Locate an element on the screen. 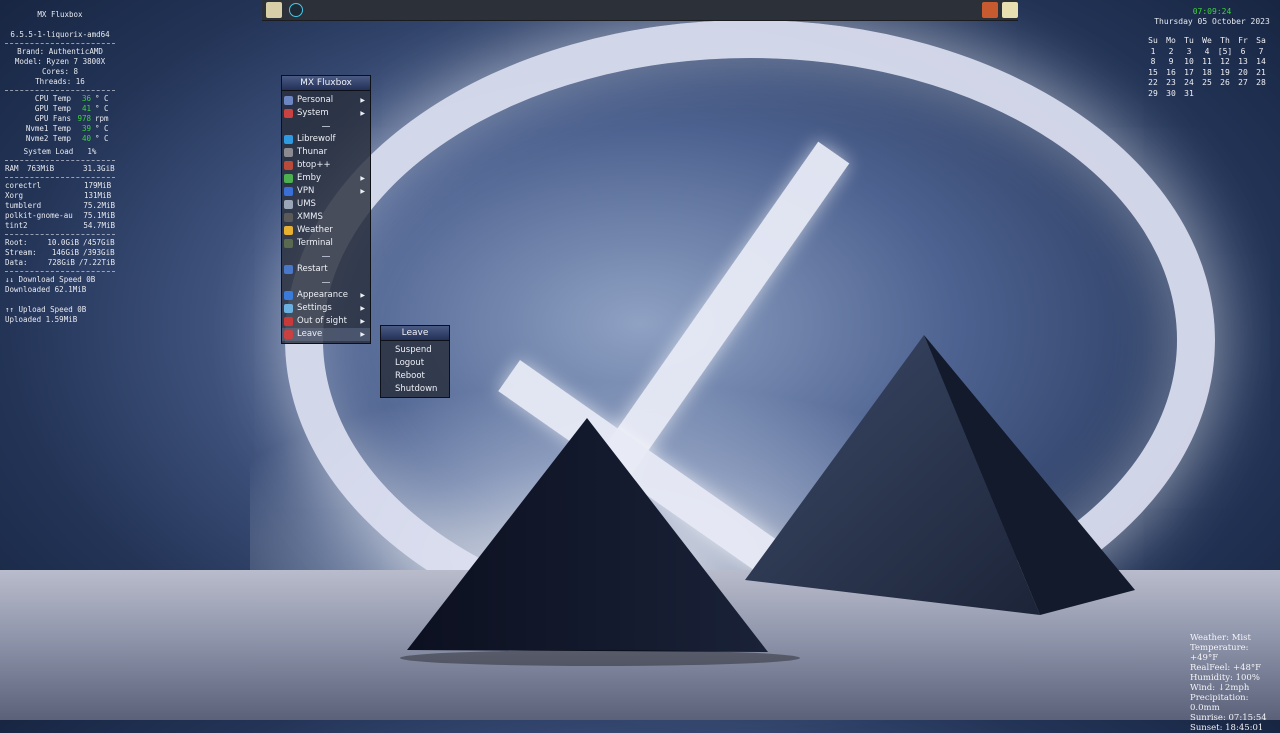 This screenshot has width=1280, height=733. temp-unit: rpm is located at coordinates (102, 118).